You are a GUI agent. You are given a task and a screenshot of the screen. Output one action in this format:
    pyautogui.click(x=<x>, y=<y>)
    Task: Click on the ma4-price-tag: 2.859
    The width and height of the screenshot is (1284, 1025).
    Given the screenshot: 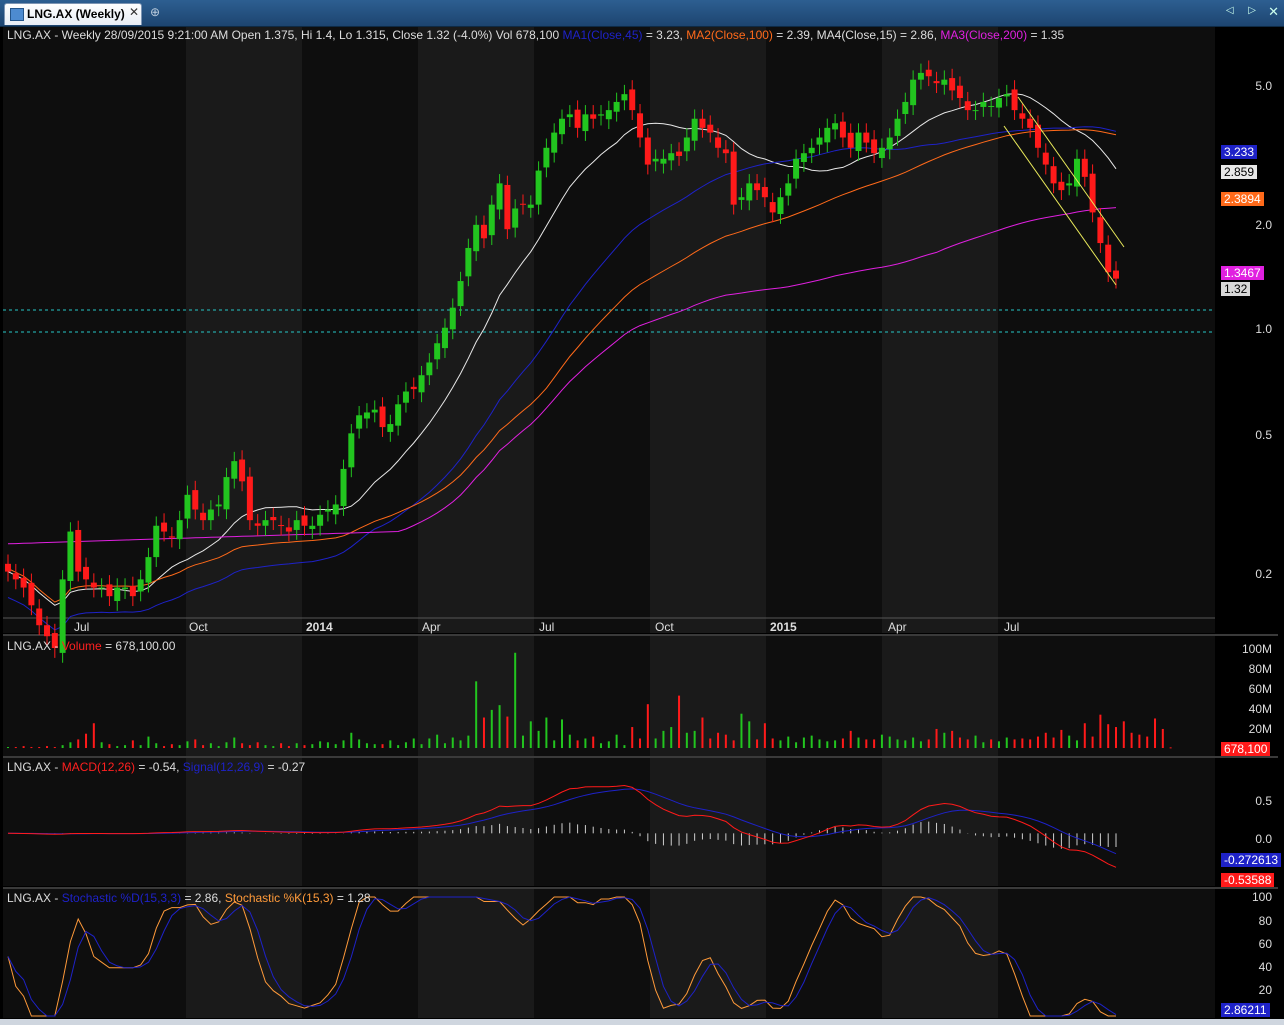 What is the action you would take?
    pyautogui.click(x=1239, y=172)
    